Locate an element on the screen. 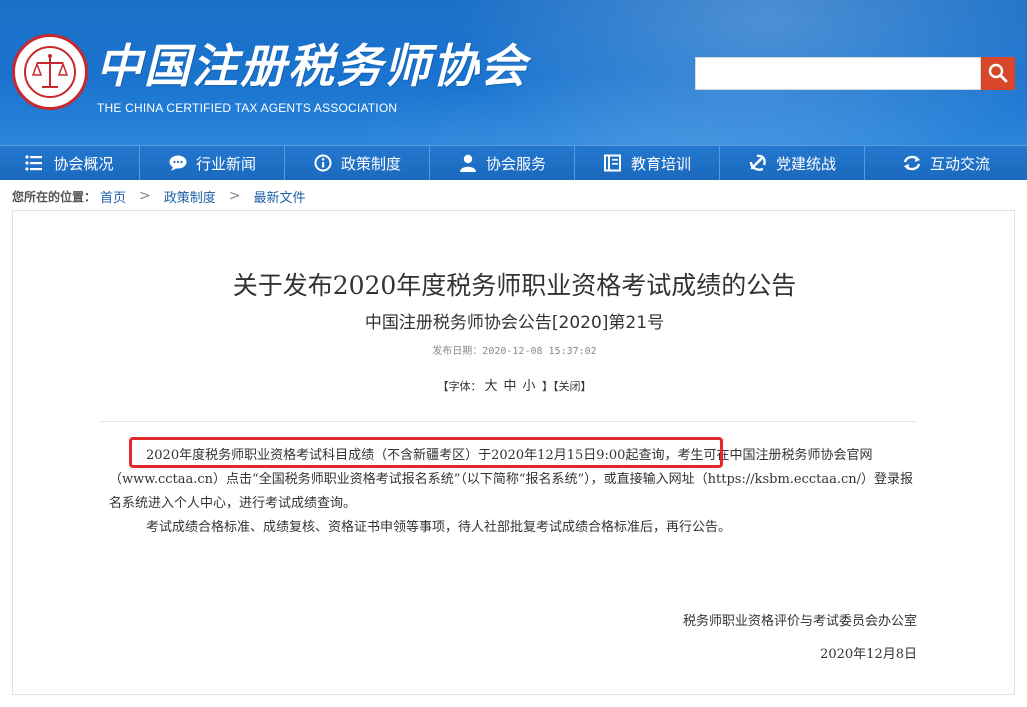 This screenshot has height=707, width=1027. list-icon is located at coordinates (35, 163).